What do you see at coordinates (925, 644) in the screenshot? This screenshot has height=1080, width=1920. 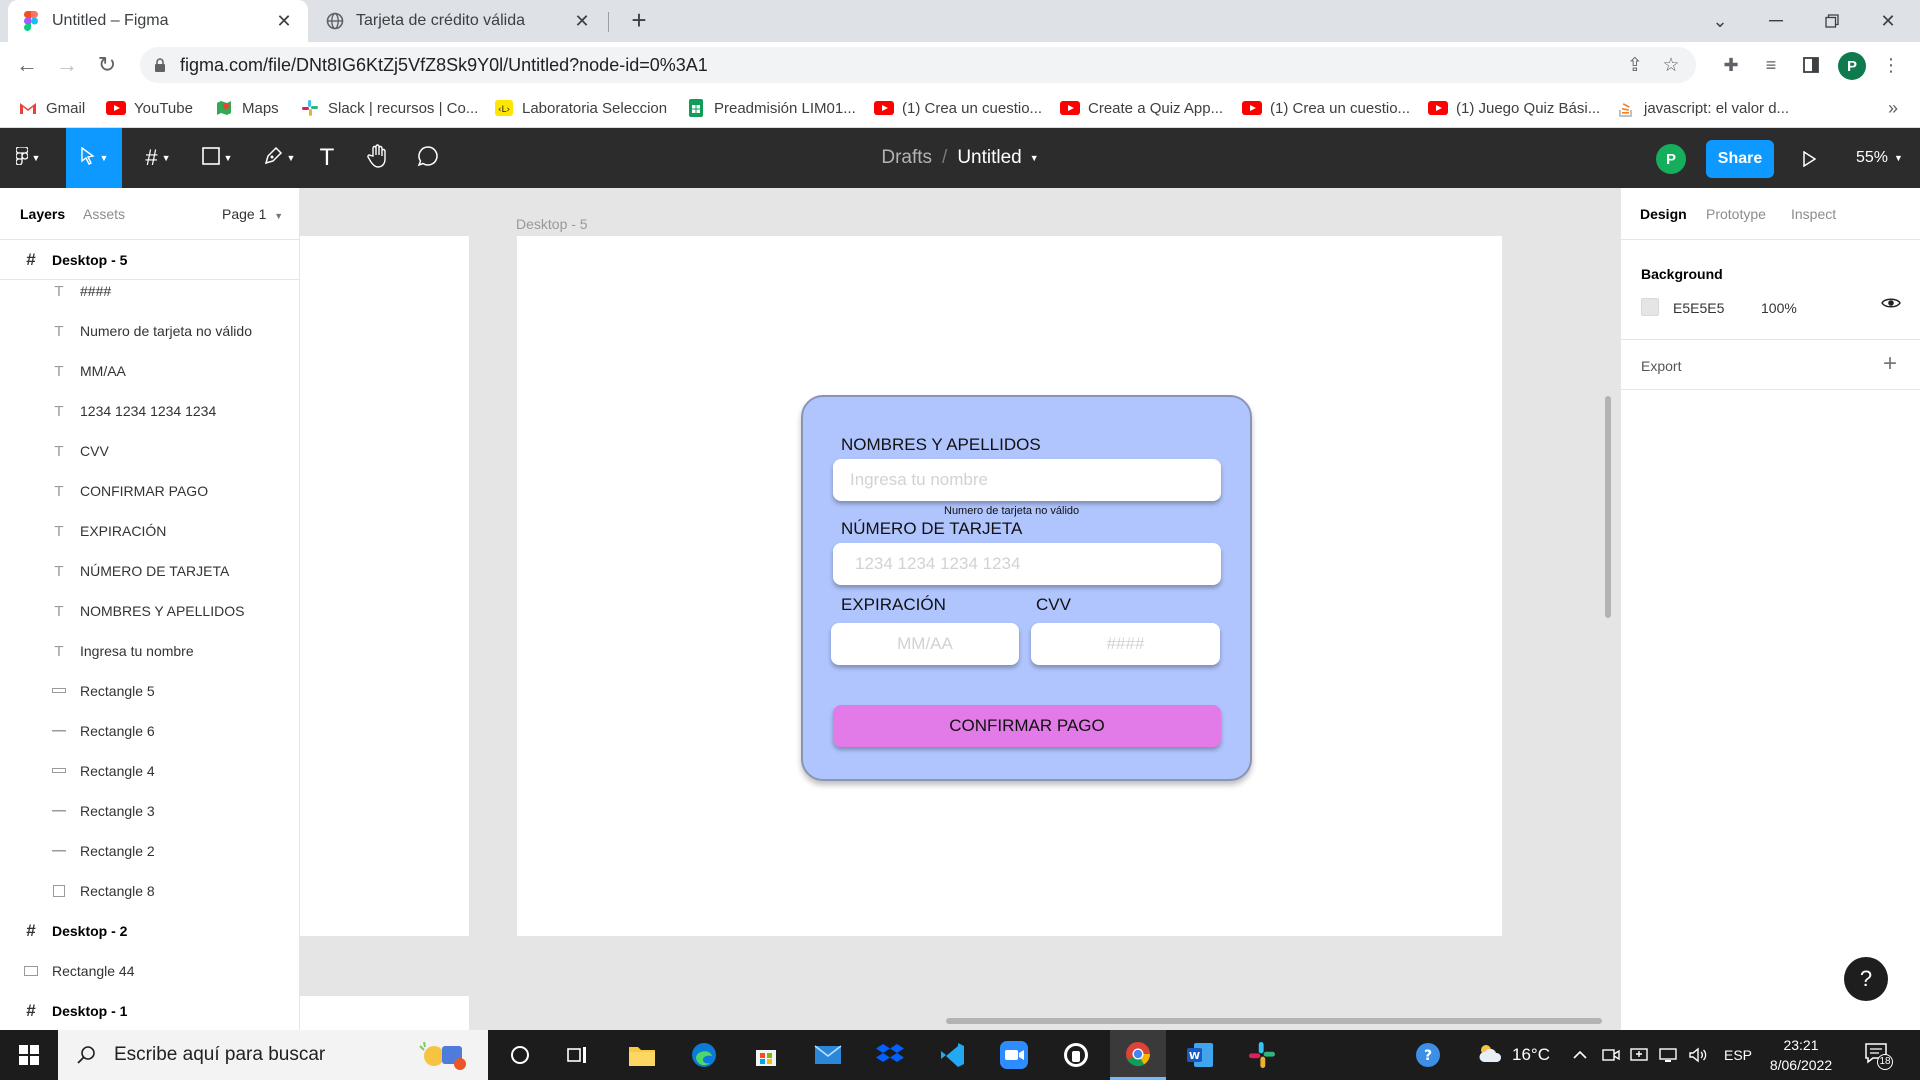 I see `expiration-input: MM/AA` at bounding box center [925, 644].